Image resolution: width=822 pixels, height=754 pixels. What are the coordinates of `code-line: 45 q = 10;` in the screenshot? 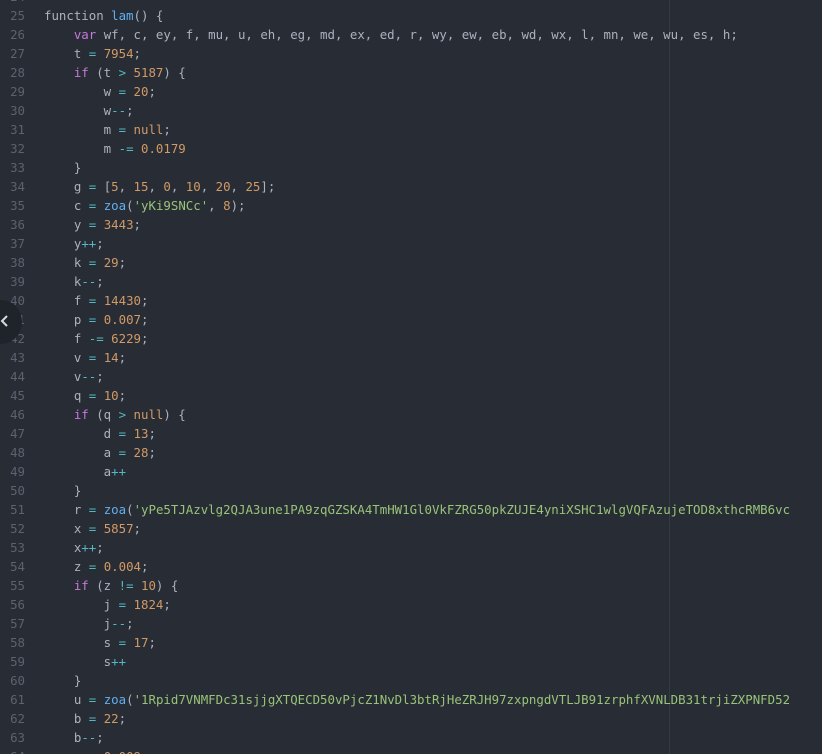 It's located at (411, 395).